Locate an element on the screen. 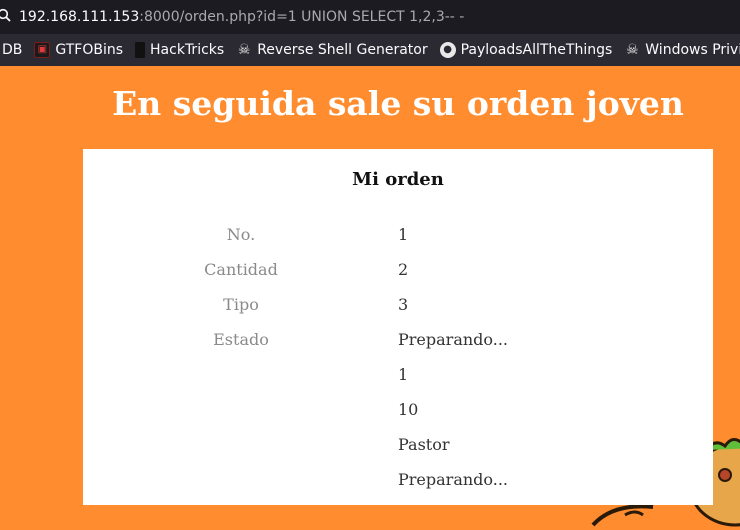 Image resolution: width=740 pixels, height=530 pixels. bookmark-gtfobins: ▣ GTFOBins is located at coordinates (78, 50).